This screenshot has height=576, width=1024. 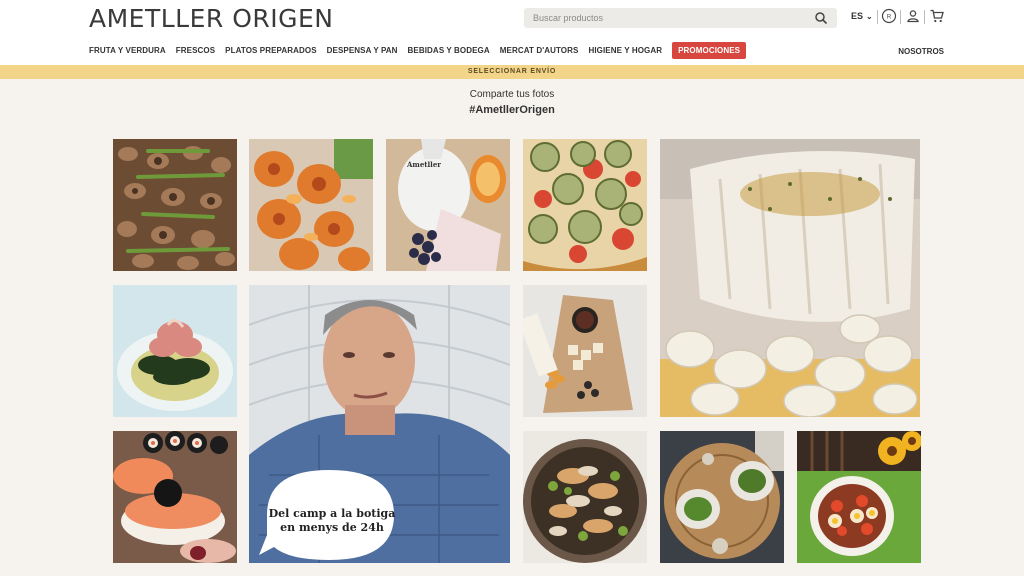 What do you see at coordinates (869, 16) in the screenshot?
I see `chevron-down-icon: ⌄` at bounding box center [869, 16].